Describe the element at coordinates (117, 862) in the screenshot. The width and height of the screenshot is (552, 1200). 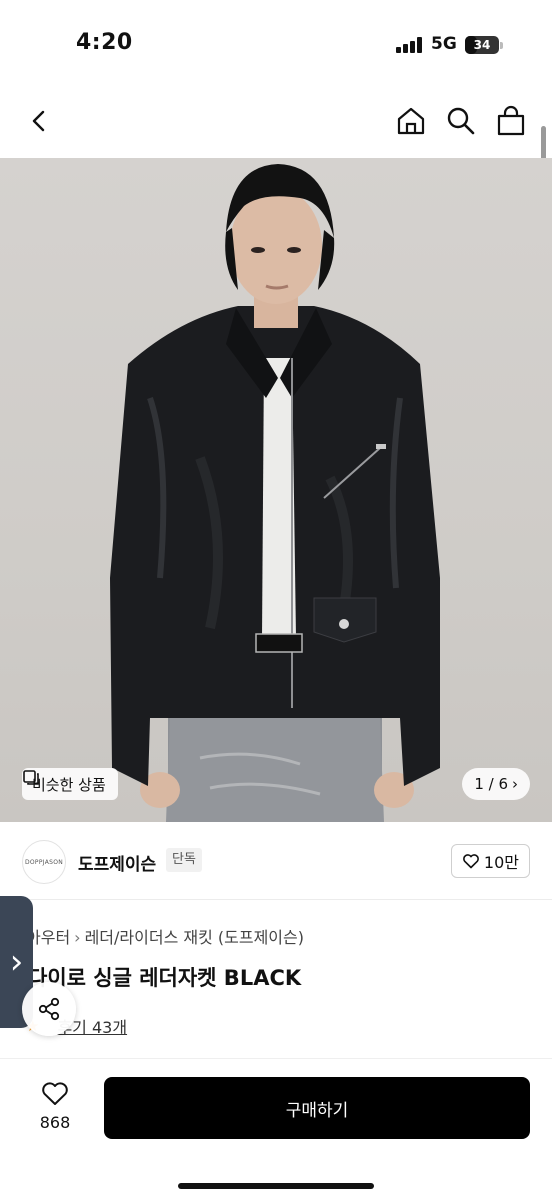
I see `brand-name: 도프제이슨` at that location.